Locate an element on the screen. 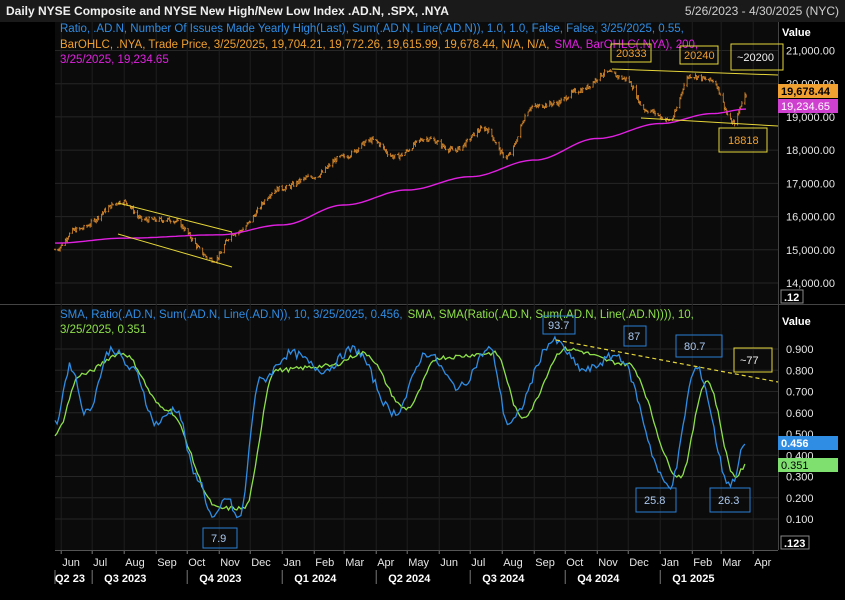  bottom-y-tick-label: 0.200 is located at coordinates (800, 499).